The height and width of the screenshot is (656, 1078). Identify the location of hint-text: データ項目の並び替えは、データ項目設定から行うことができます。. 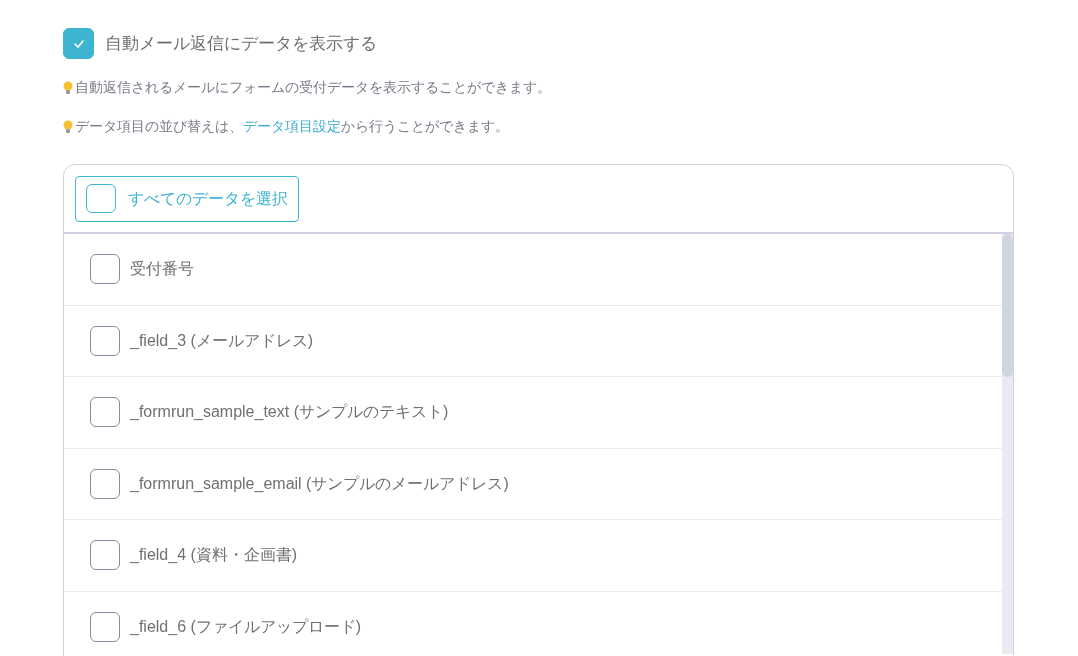
(292, 126).